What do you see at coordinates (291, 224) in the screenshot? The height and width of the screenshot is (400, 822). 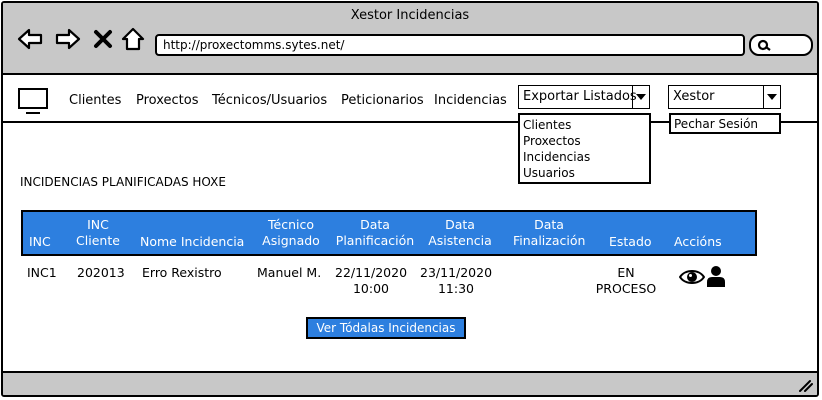 I see `col-header-tecnico-line1: Técnico` at bounding box center [291, 224].